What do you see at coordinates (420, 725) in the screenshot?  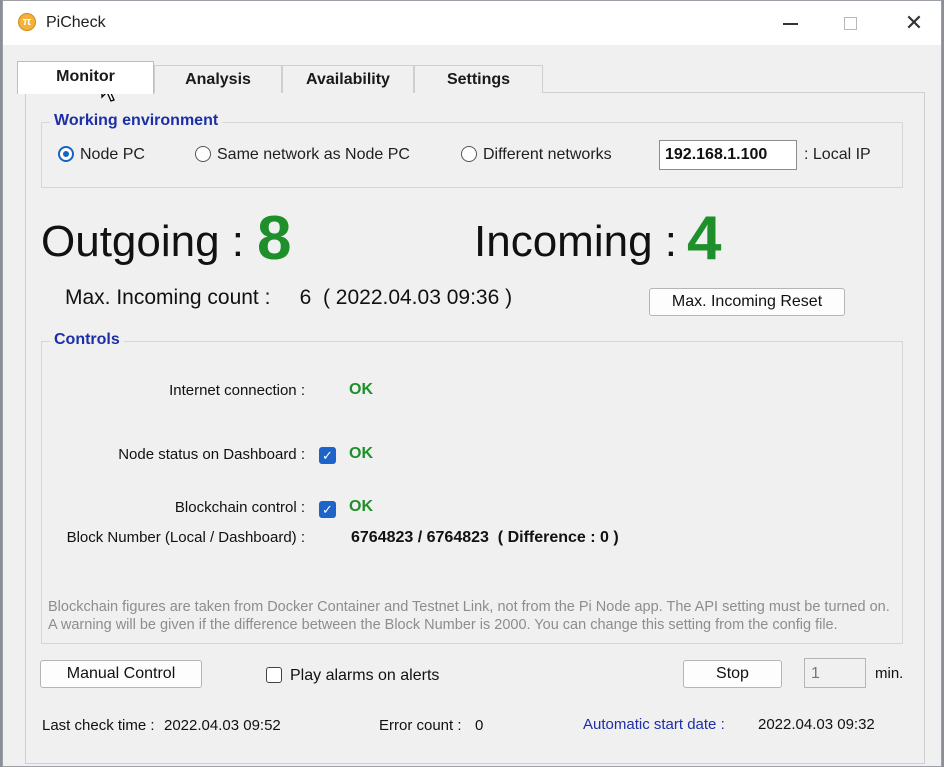 I see `error-count-label: Error count :` at bounding box center [420, 725].